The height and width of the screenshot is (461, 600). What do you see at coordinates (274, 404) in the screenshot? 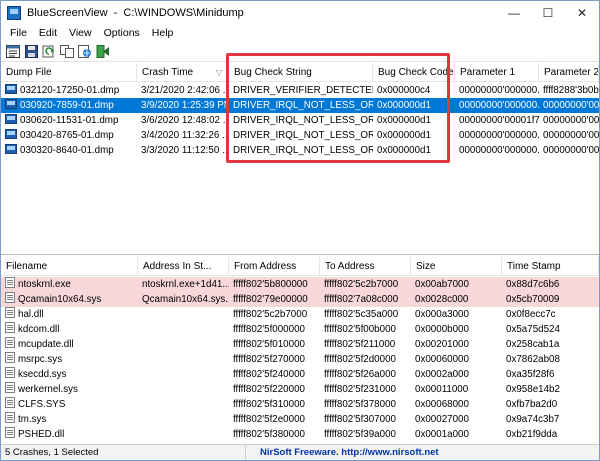
I see `driver-cell: fffff802'5f310000` at bounding box center [274, 404].